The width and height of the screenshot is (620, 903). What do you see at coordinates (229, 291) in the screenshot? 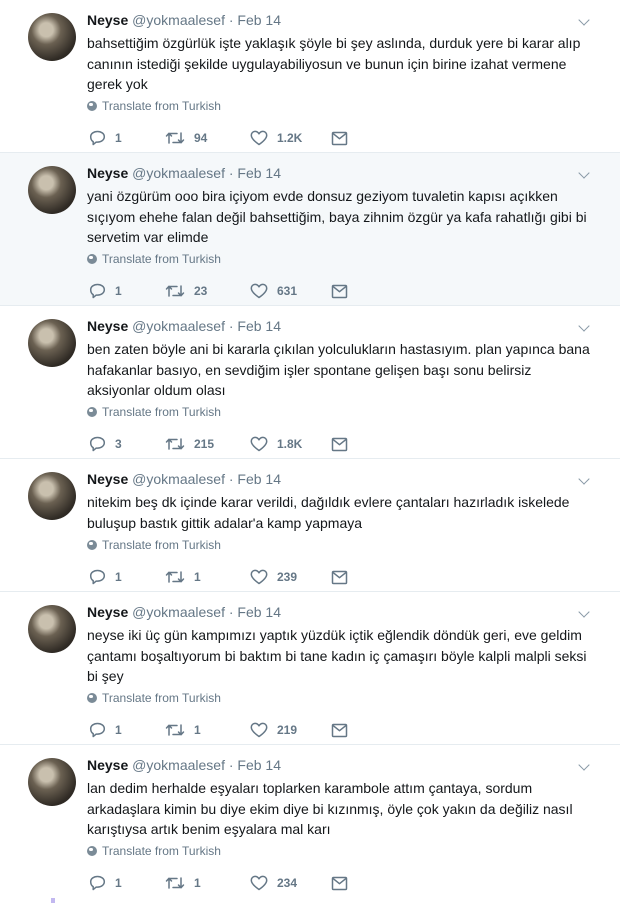
I see `tweet-actions: 1 23 631` at bounding box center [229, 291].